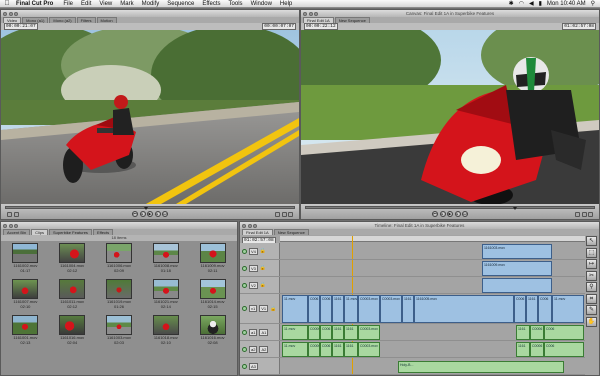 The image size is (600, 376). Describe the element at coordinates (591, 275) in the screenshot. I see `razor-tool-icon: ✂` at that location.